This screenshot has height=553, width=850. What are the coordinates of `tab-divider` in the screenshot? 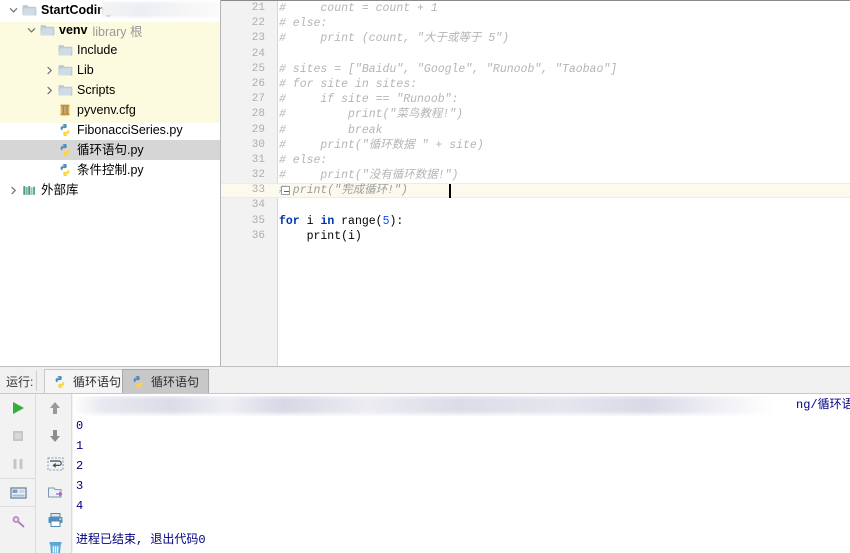 It's located at (36, 380).